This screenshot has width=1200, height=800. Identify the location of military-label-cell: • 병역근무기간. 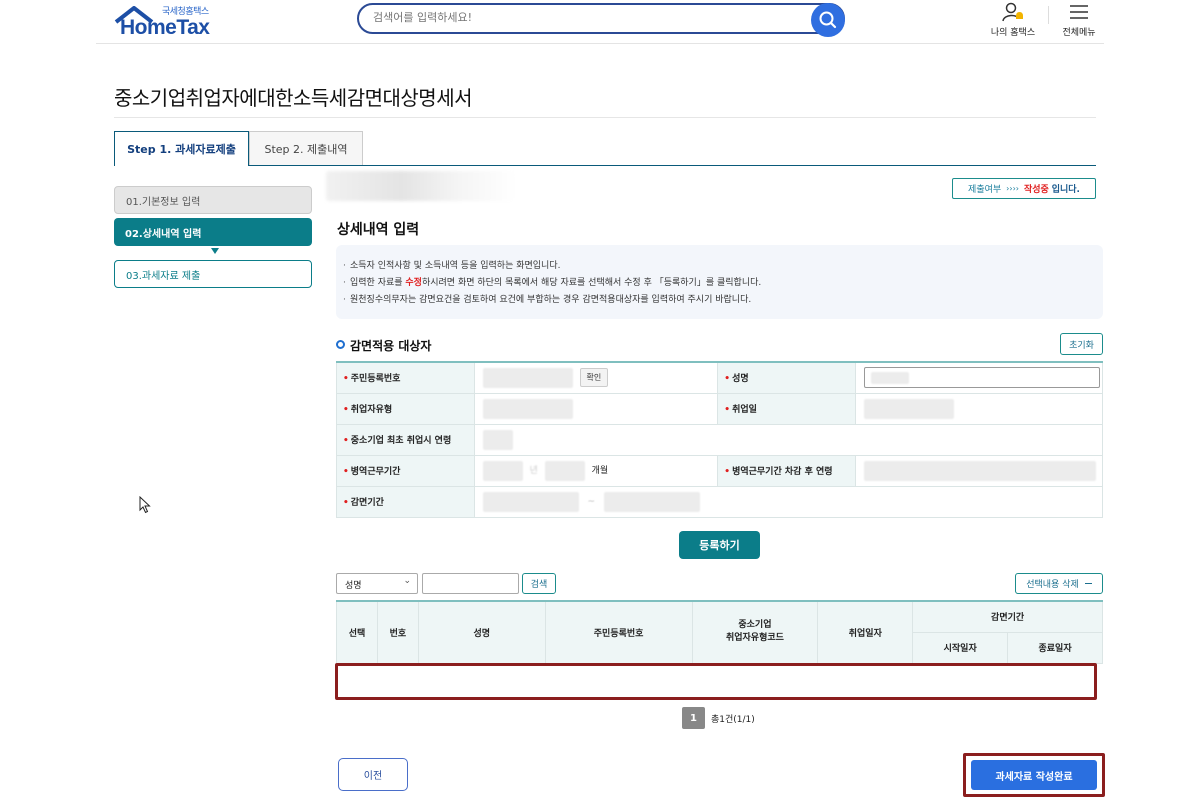
(405, 470).